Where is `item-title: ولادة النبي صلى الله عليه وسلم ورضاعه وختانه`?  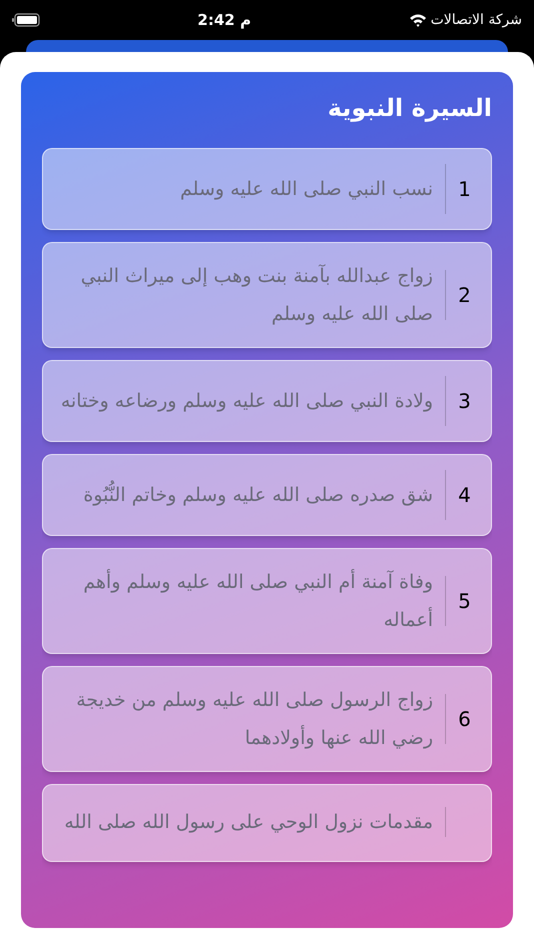
item-title: ولادة النبي صلى الله عليه وسلم ورضاعه وختانه is located at coordinates (247, 401).